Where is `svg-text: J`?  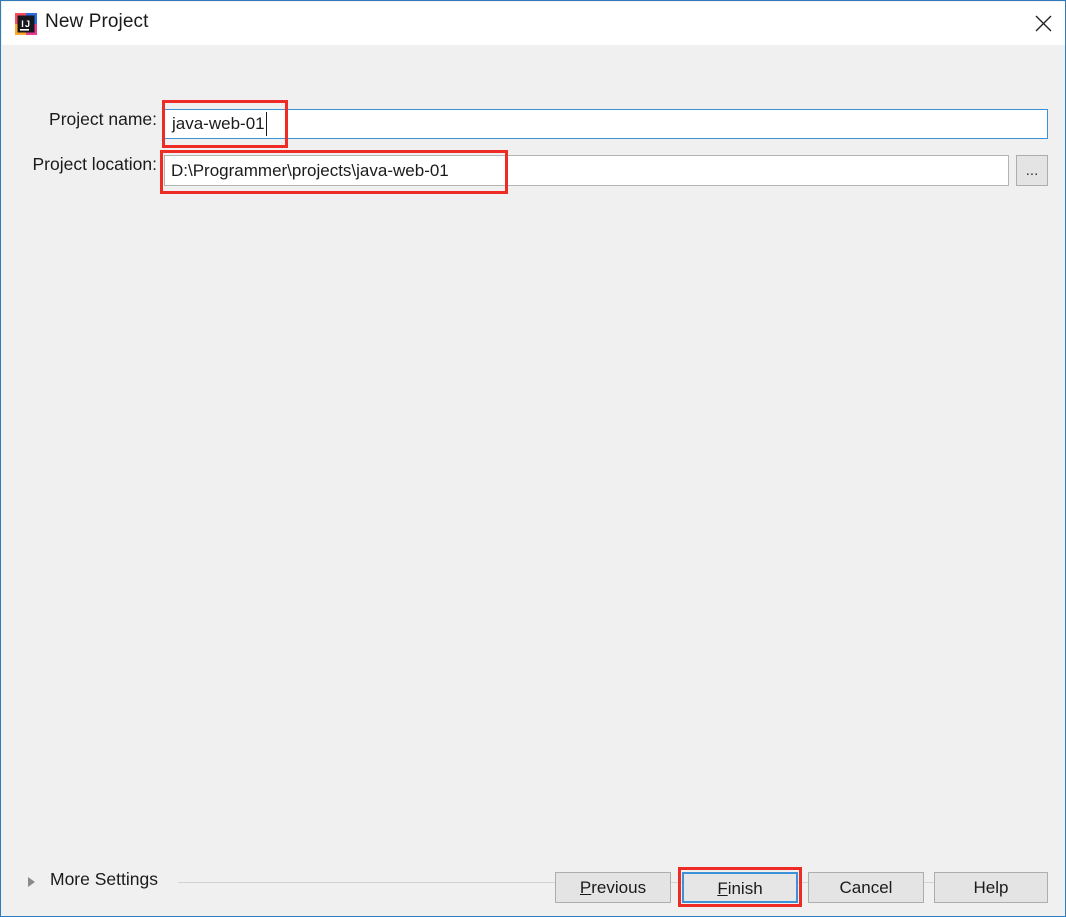
svg-text: J is located at coordinates (27, 24).